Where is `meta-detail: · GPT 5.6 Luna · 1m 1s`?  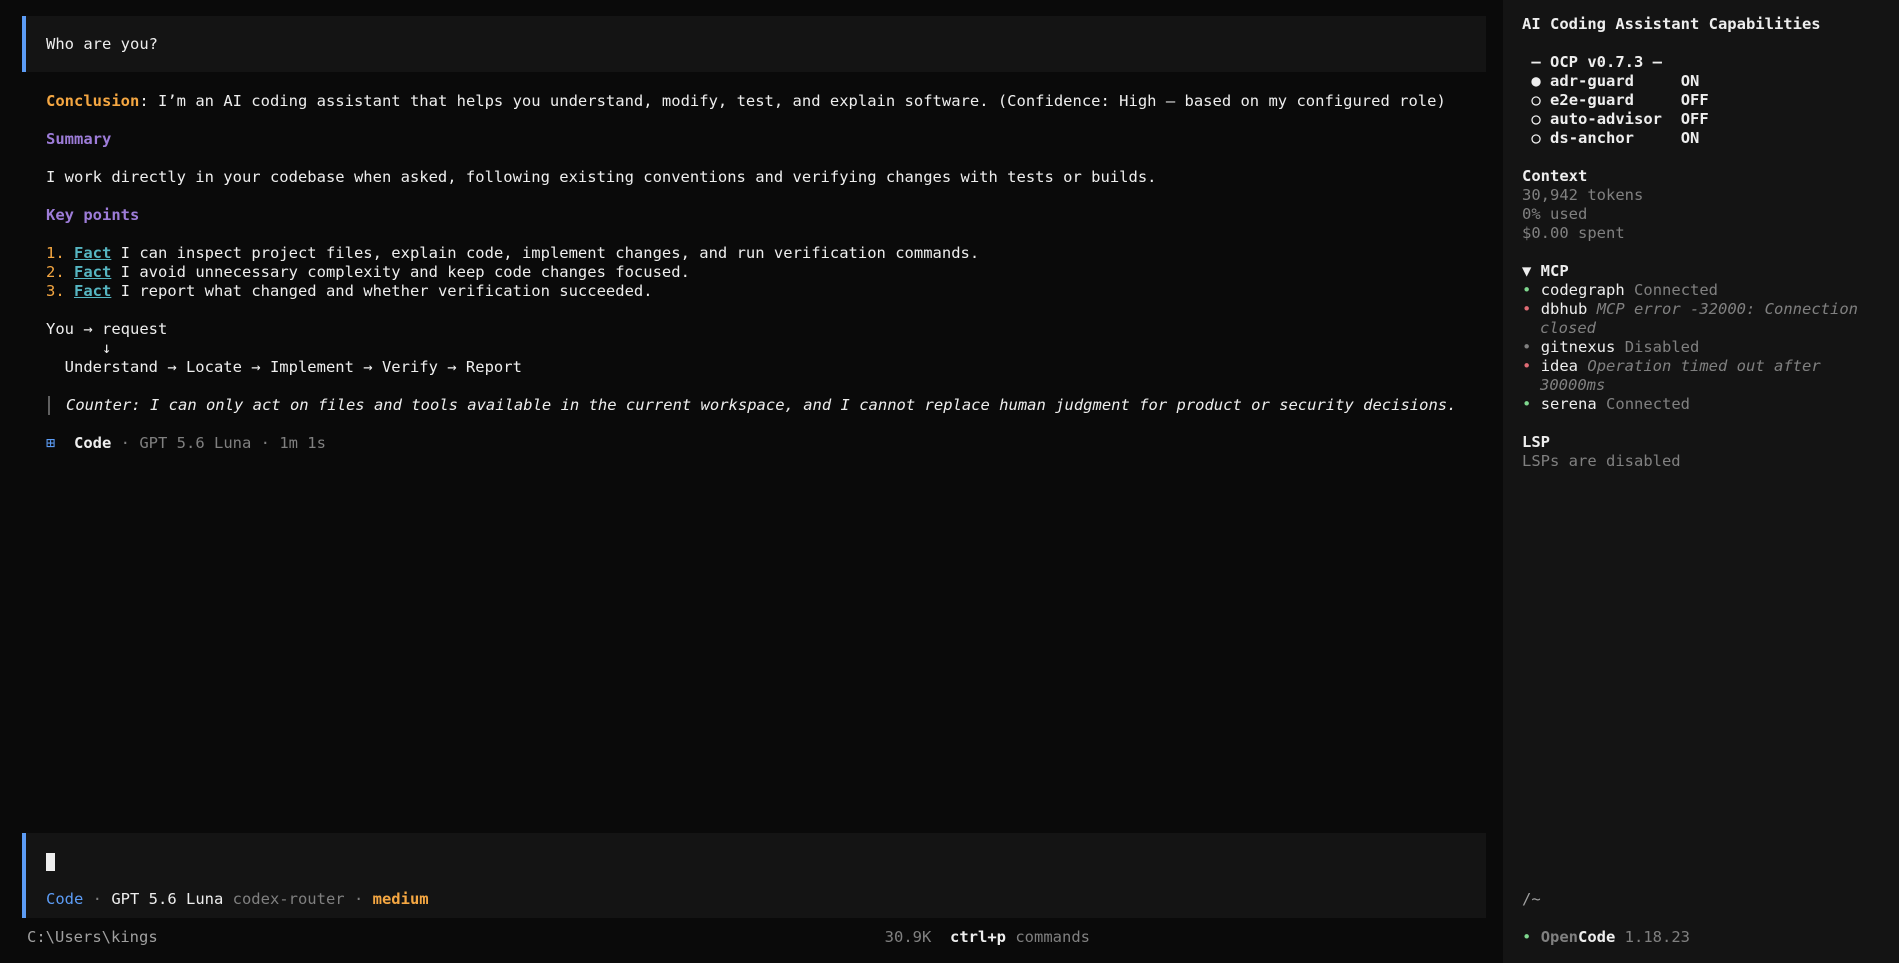
meta-detail: · GPT 5.6 Luna · 1m 1s is located at coordinates (218, 443).